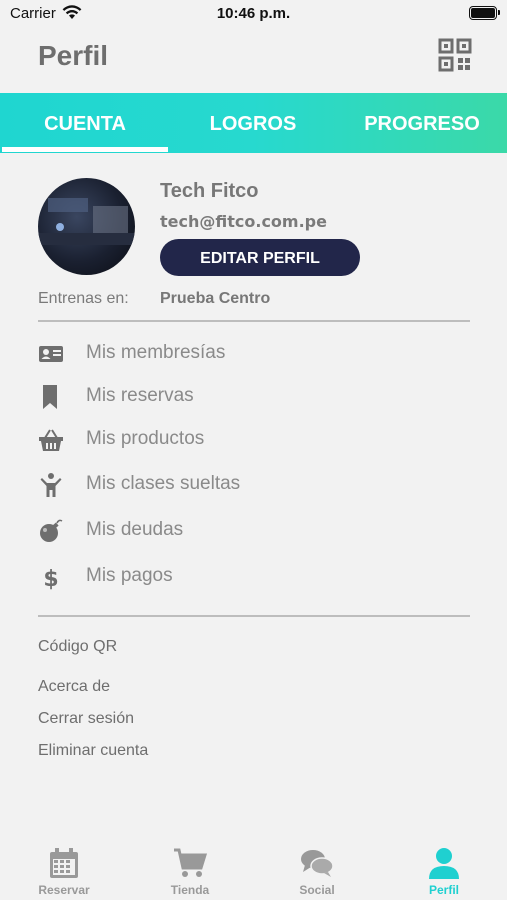 The width and height of the screenshot is (507, 900). I want to click on about-link: Acerca de, so click(74, 687).